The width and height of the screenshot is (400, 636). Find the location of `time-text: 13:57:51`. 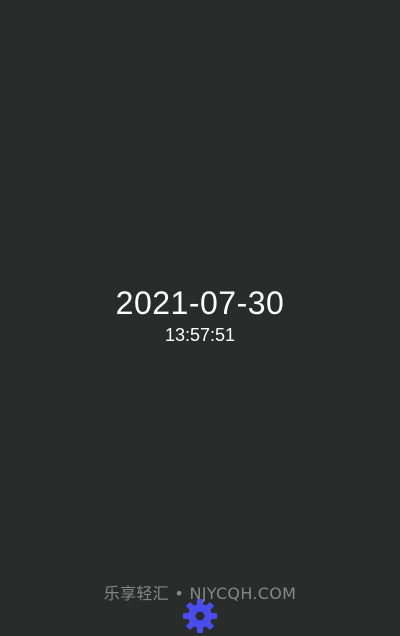

time-text: 13:57:51 is located at coordinates (200, 335).